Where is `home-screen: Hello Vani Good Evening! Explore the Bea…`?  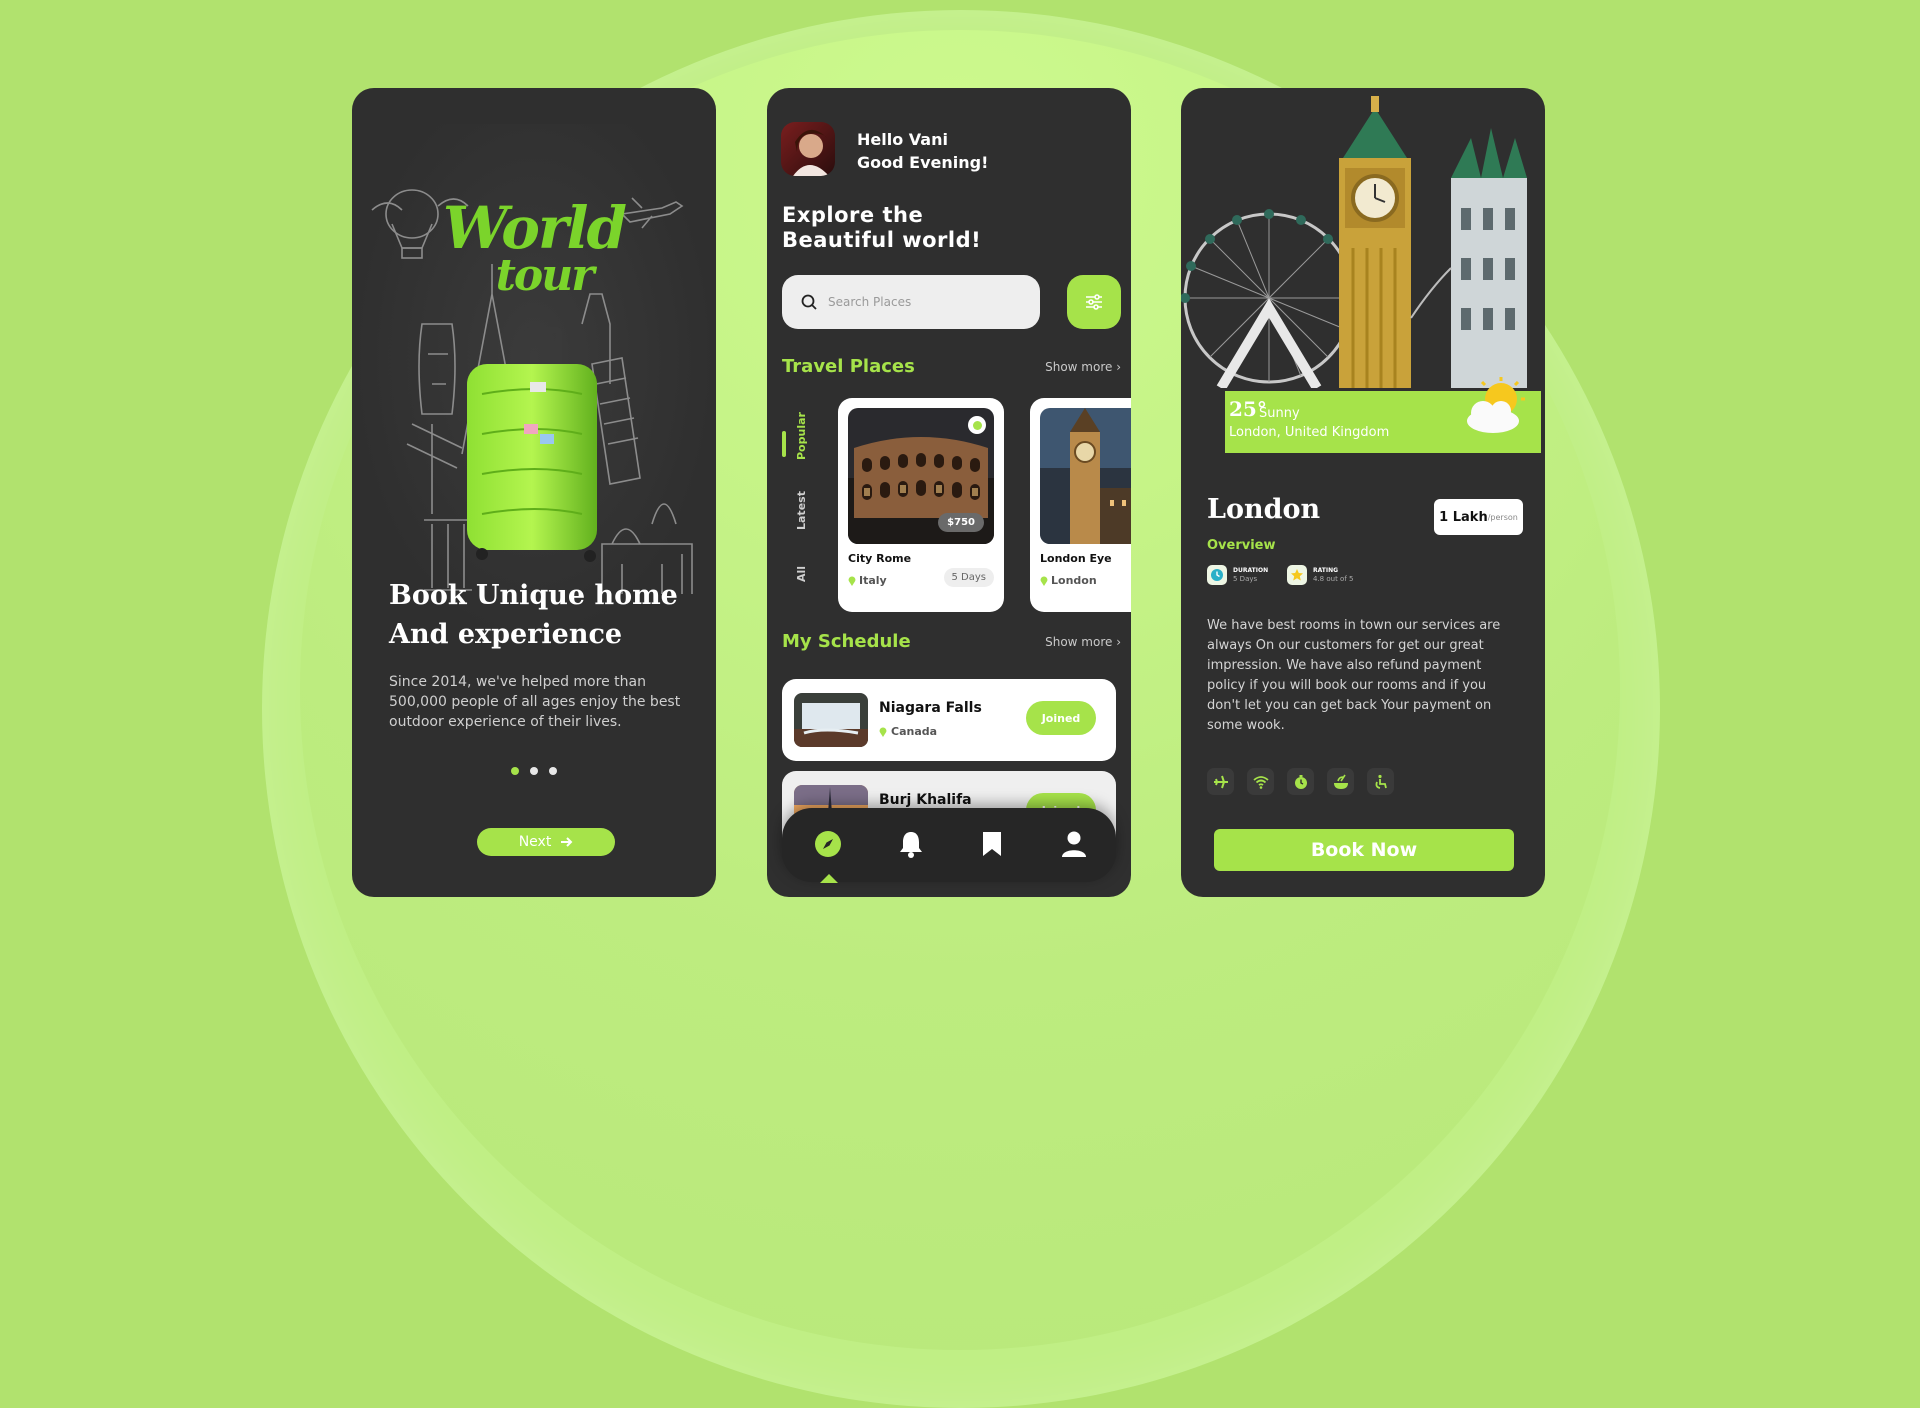 home-screen: Hello Vani Good Evening! Explore the Bea… is located at coordinates (949, 492).